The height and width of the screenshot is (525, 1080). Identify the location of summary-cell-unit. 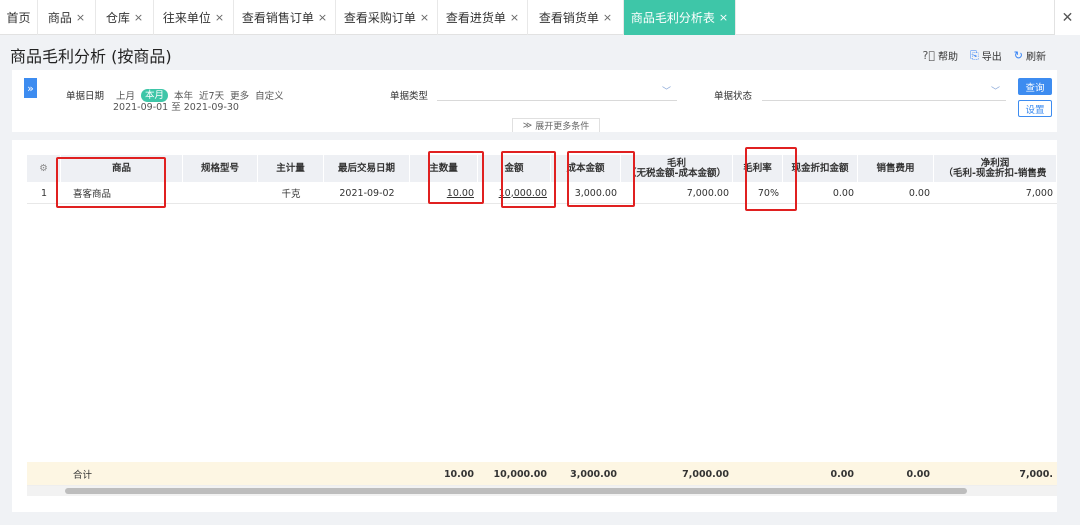
(291, 474).